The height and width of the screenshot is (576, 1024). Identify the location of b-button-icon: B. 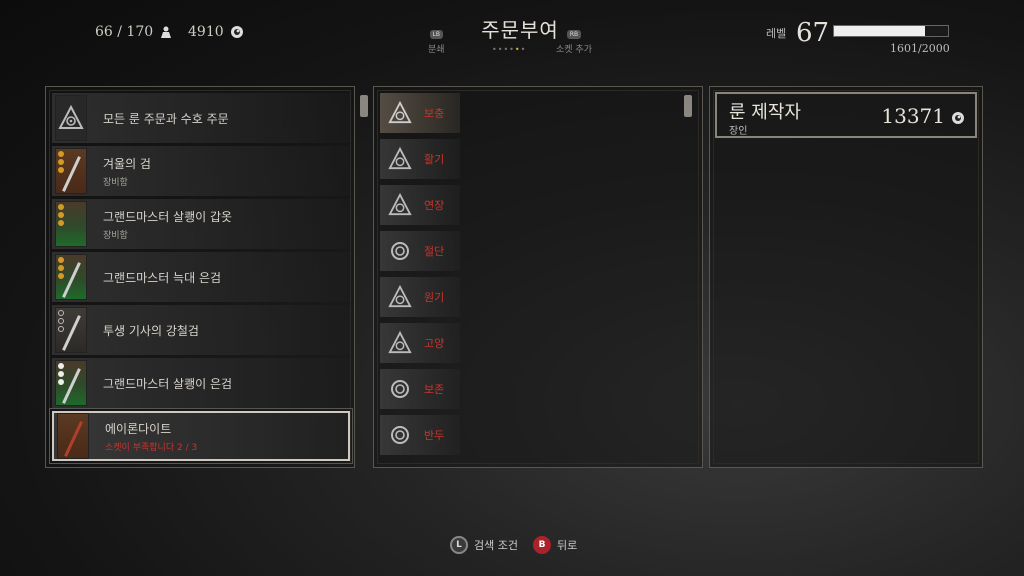
(542, 545).